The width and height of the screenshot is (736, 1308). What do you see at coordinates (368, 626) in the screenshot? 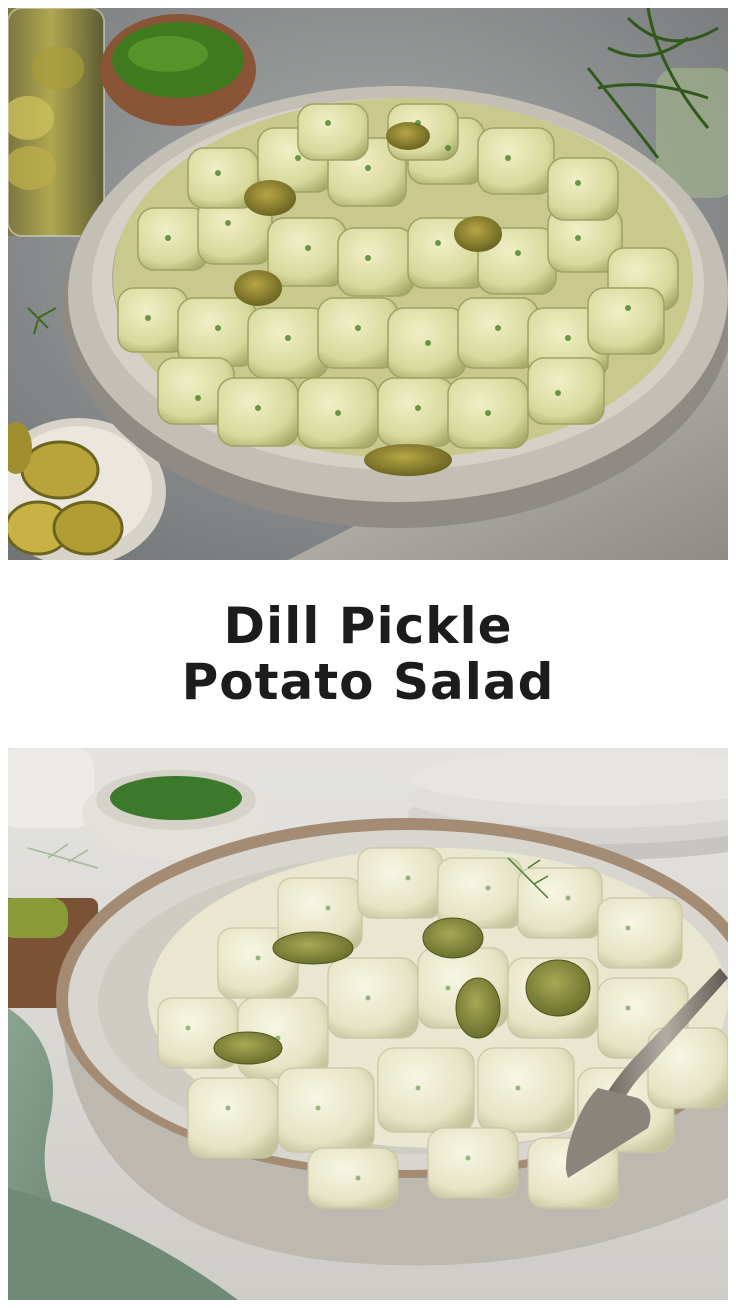
I see `recipe-title-line-1: Dill Pickle` at bounding box center [368, 626].